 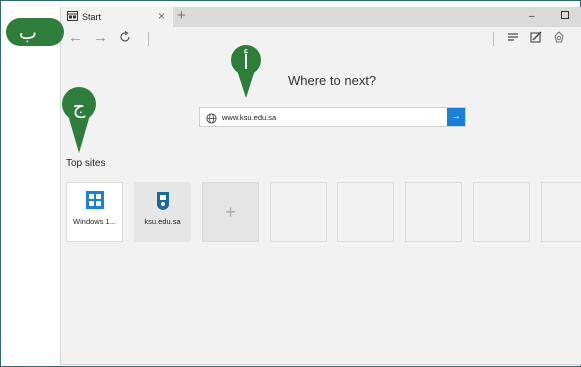 I want to click on ksu-logo-icon, so click(x=163, y=203).